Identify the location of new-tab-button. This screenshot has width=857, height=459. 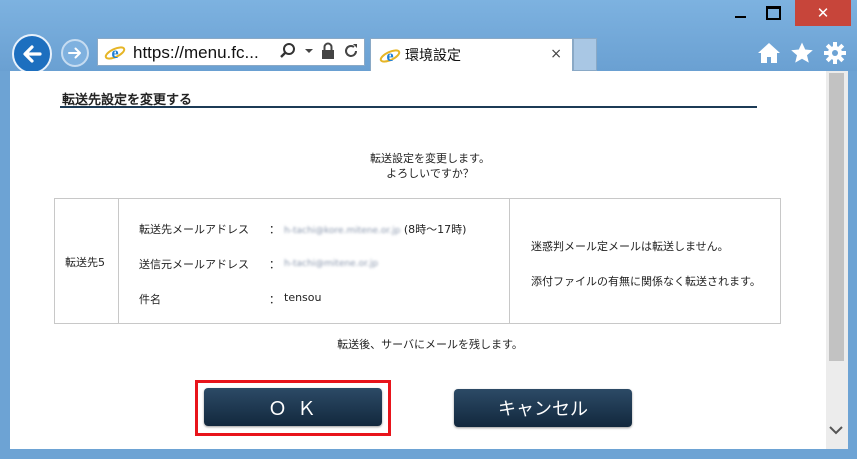
(585, 54).